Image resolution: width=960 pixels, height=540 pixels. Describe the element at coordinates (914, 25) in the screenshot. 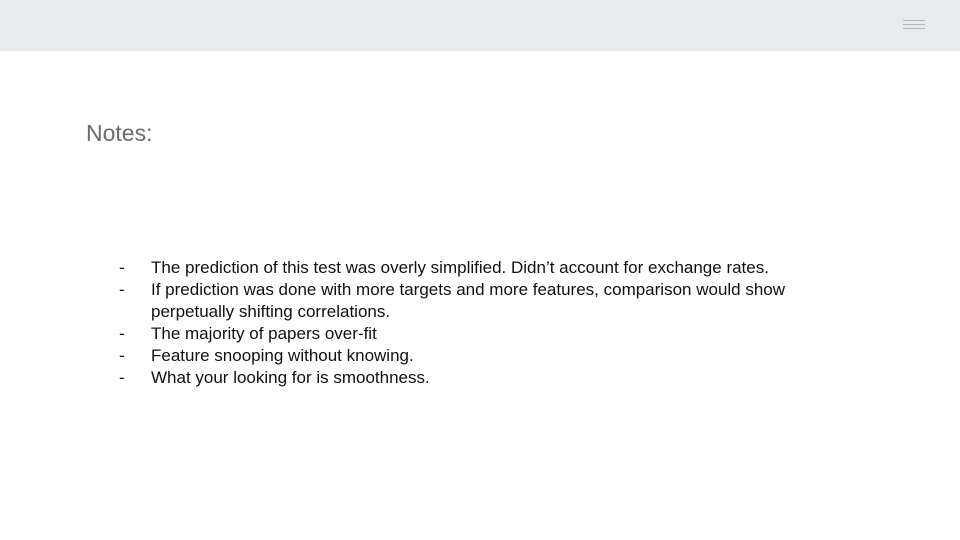

I see `hamburger-icon` at that location.